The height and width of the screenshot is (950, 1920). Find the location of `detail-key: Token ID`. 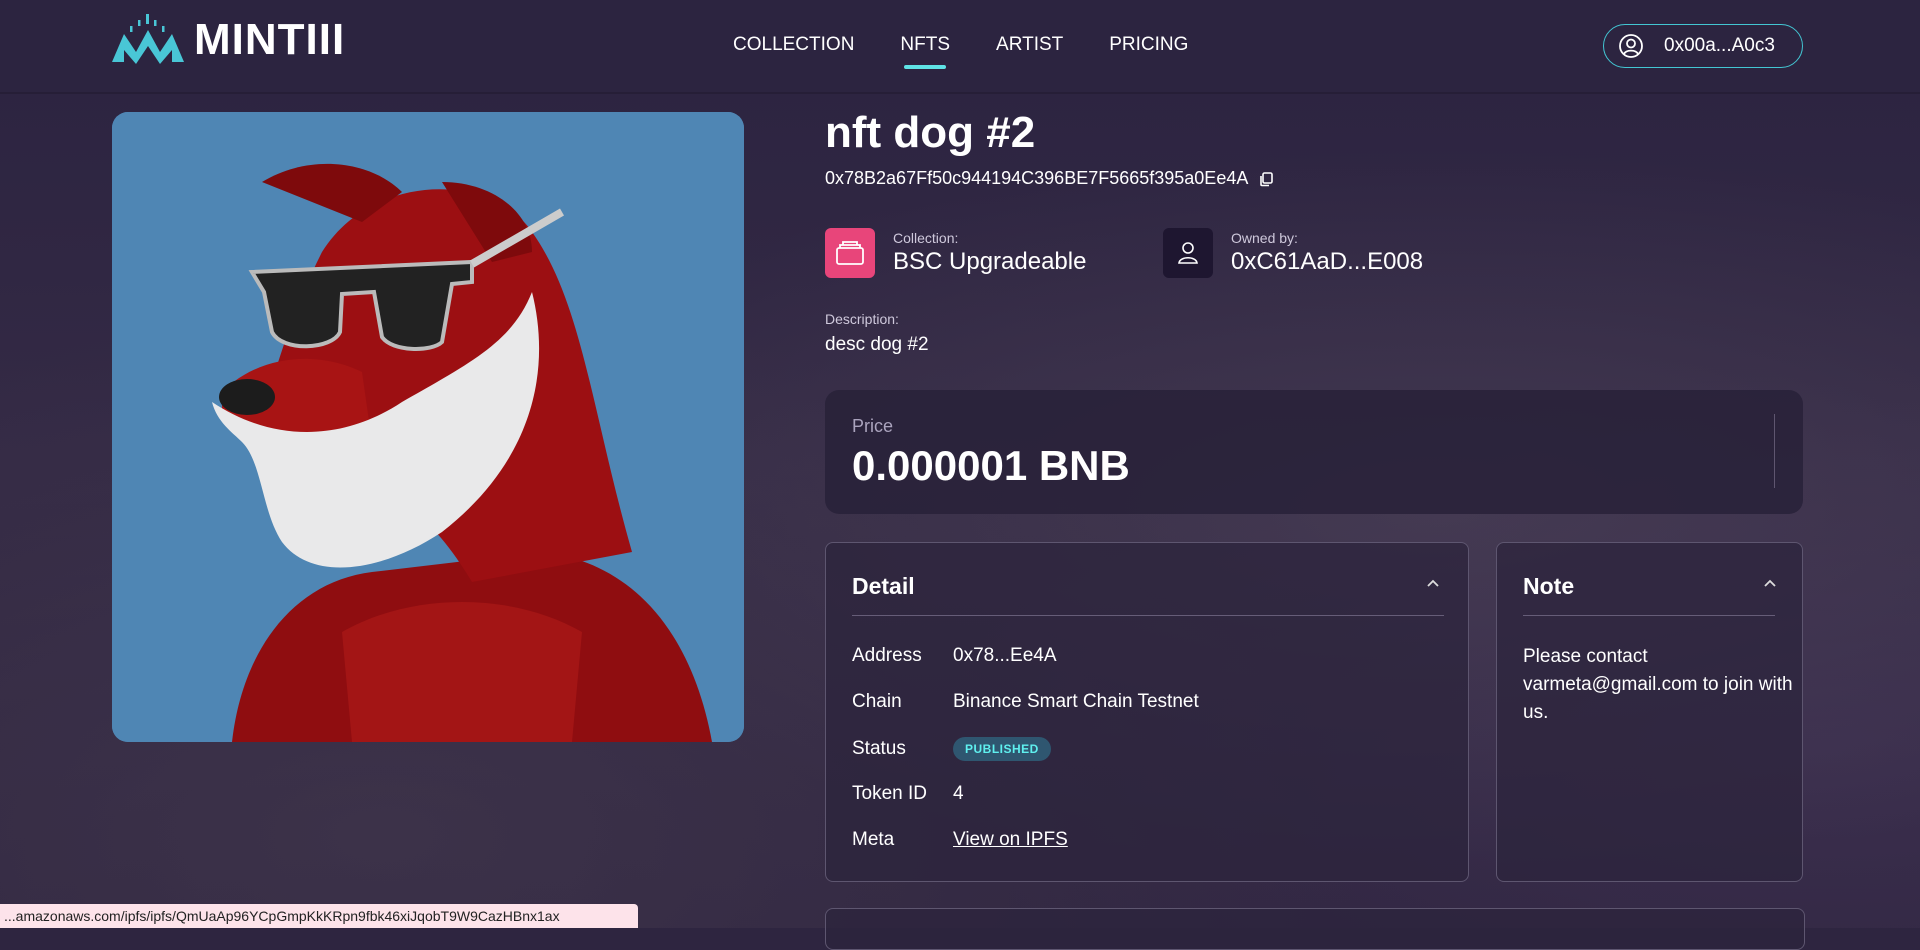

detail-key: Token ID is located at coordinates (889, 793).